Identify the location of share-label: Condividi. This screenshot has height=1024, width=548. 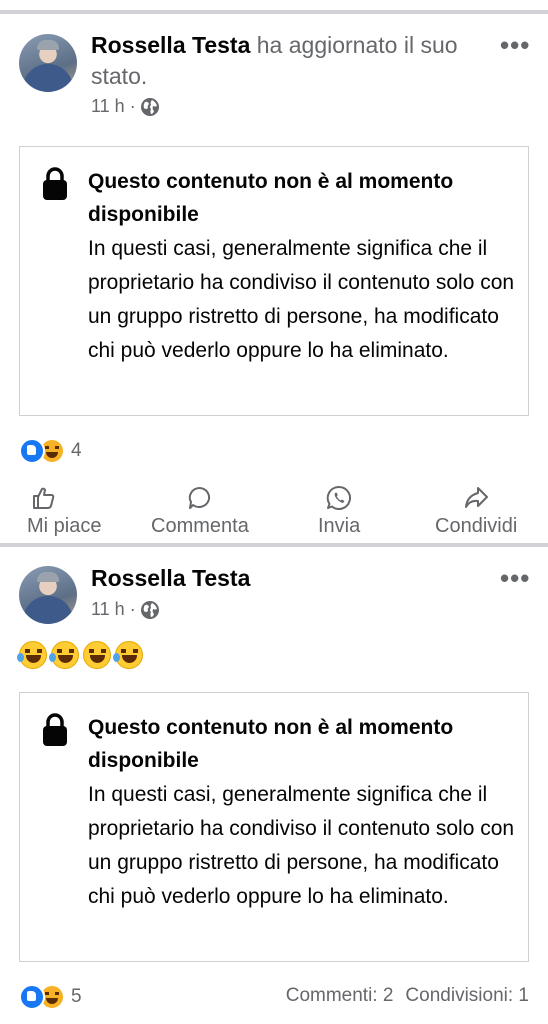
(476, 526).